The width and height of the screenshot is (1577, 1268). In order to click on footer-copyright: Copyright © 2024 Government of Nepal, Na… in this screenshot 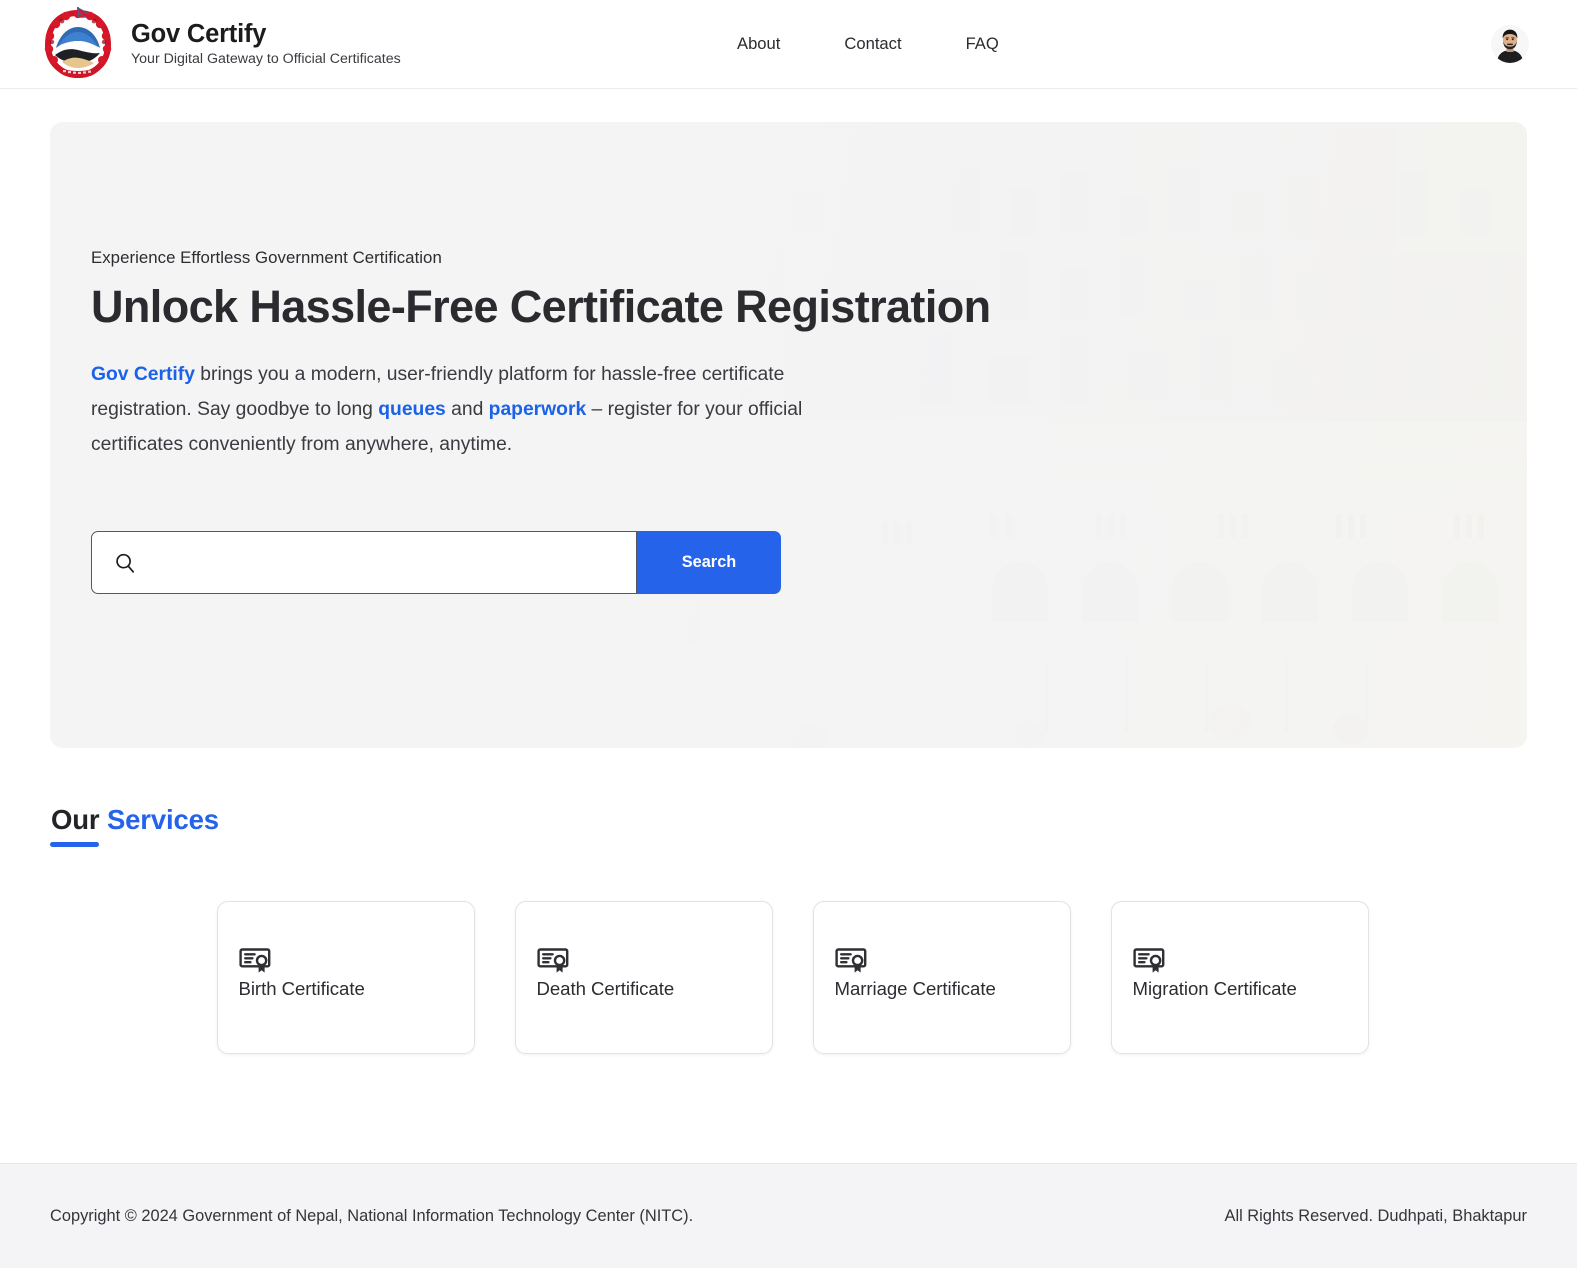, I will do `click(372, 1215)`.